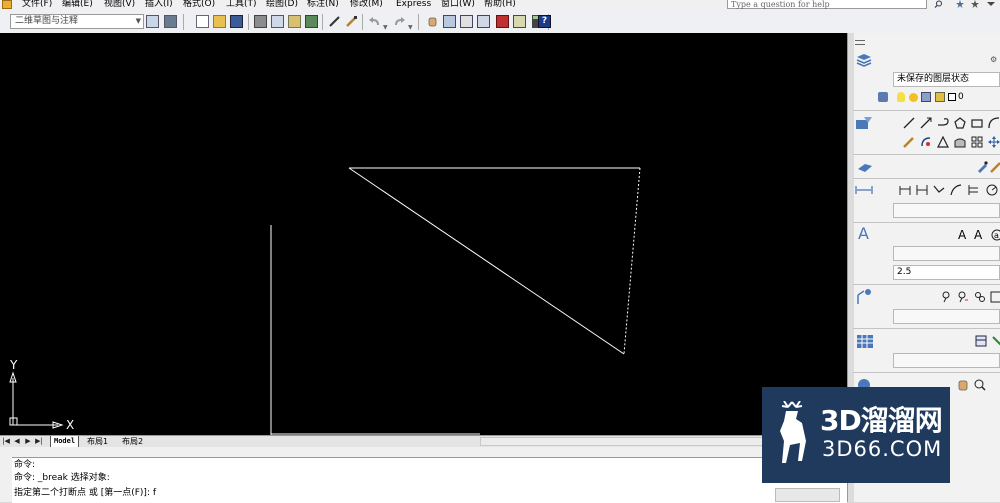 Image resolution: width=1000 pixels, height=503 pixels. What do you see at coordinates (926, 142) in the screenshot?
I see `edit-curve-icon` at bounding box center [926, 142].